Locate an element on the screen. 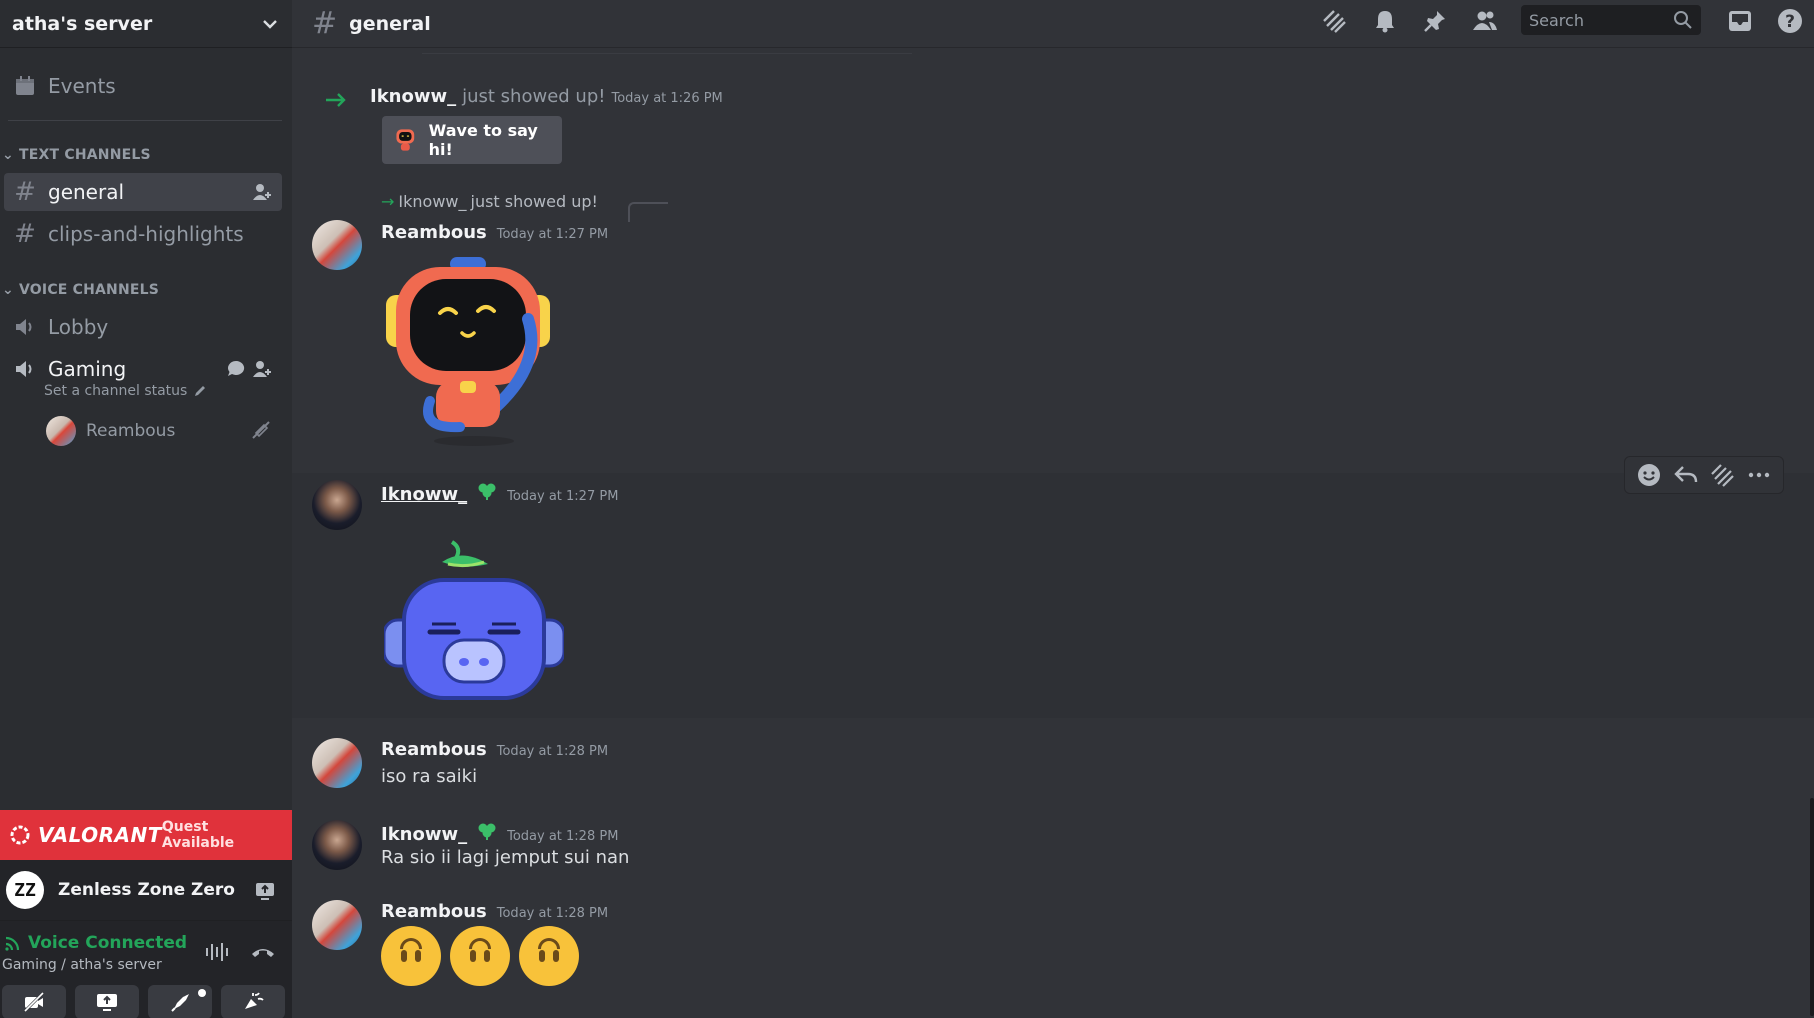 This screenshot has height=1018, width=1814. help-button: ? is located at coordinates (1790, 21).